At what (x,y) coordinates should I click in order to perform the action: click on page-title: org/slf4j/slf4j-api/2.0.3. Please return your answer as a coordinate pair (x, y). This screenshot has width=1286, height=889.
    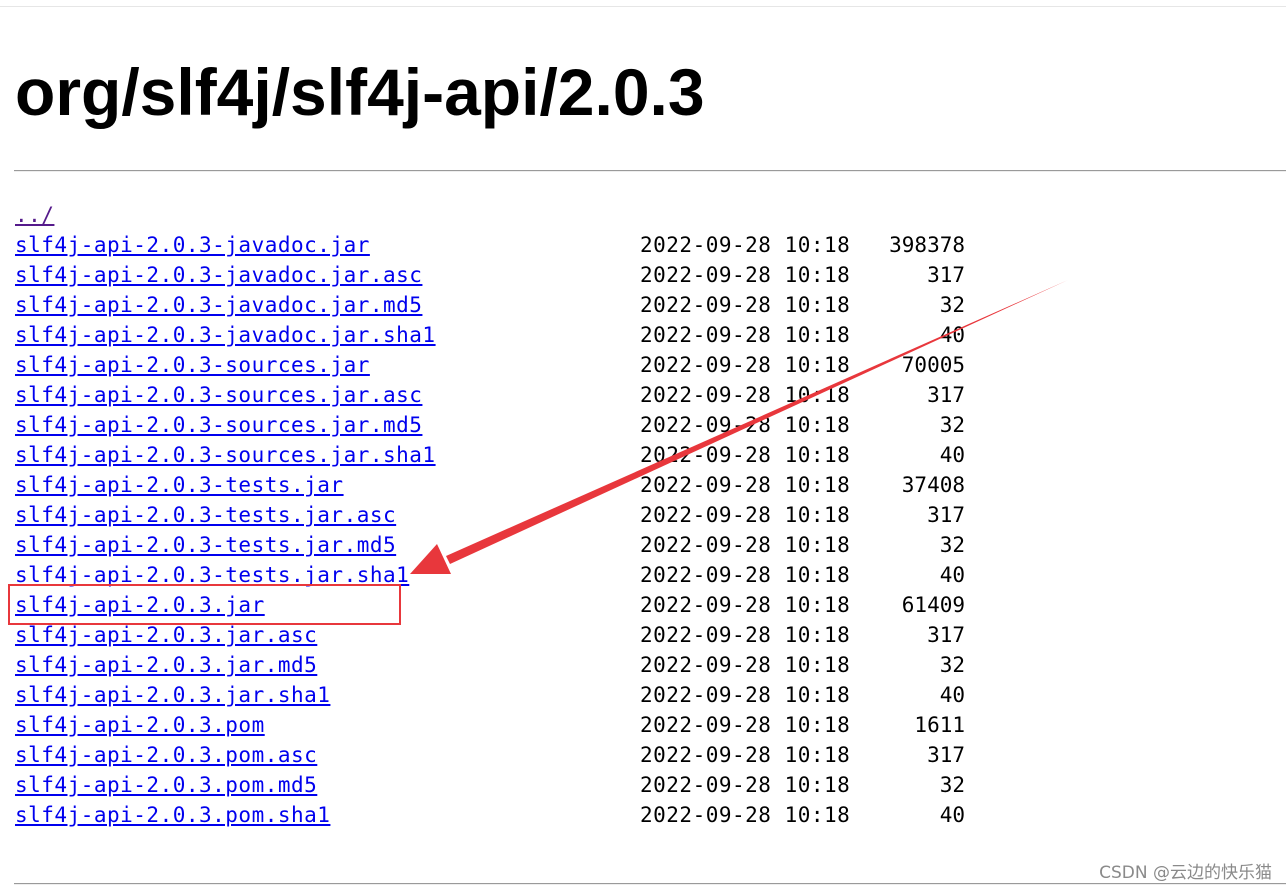
    Looking at the image, I should click on (360, 92).